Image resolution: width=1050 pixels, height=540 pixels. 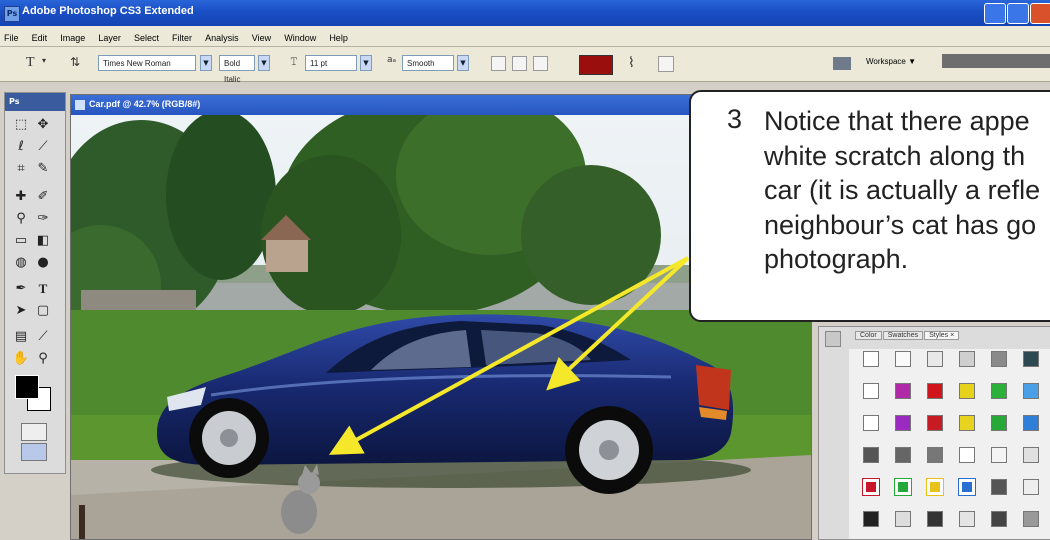 What do you see at coordinates (40, 36) in the screenshot?
I see `menu-edit: Edit` at bounding box center [40, 36].